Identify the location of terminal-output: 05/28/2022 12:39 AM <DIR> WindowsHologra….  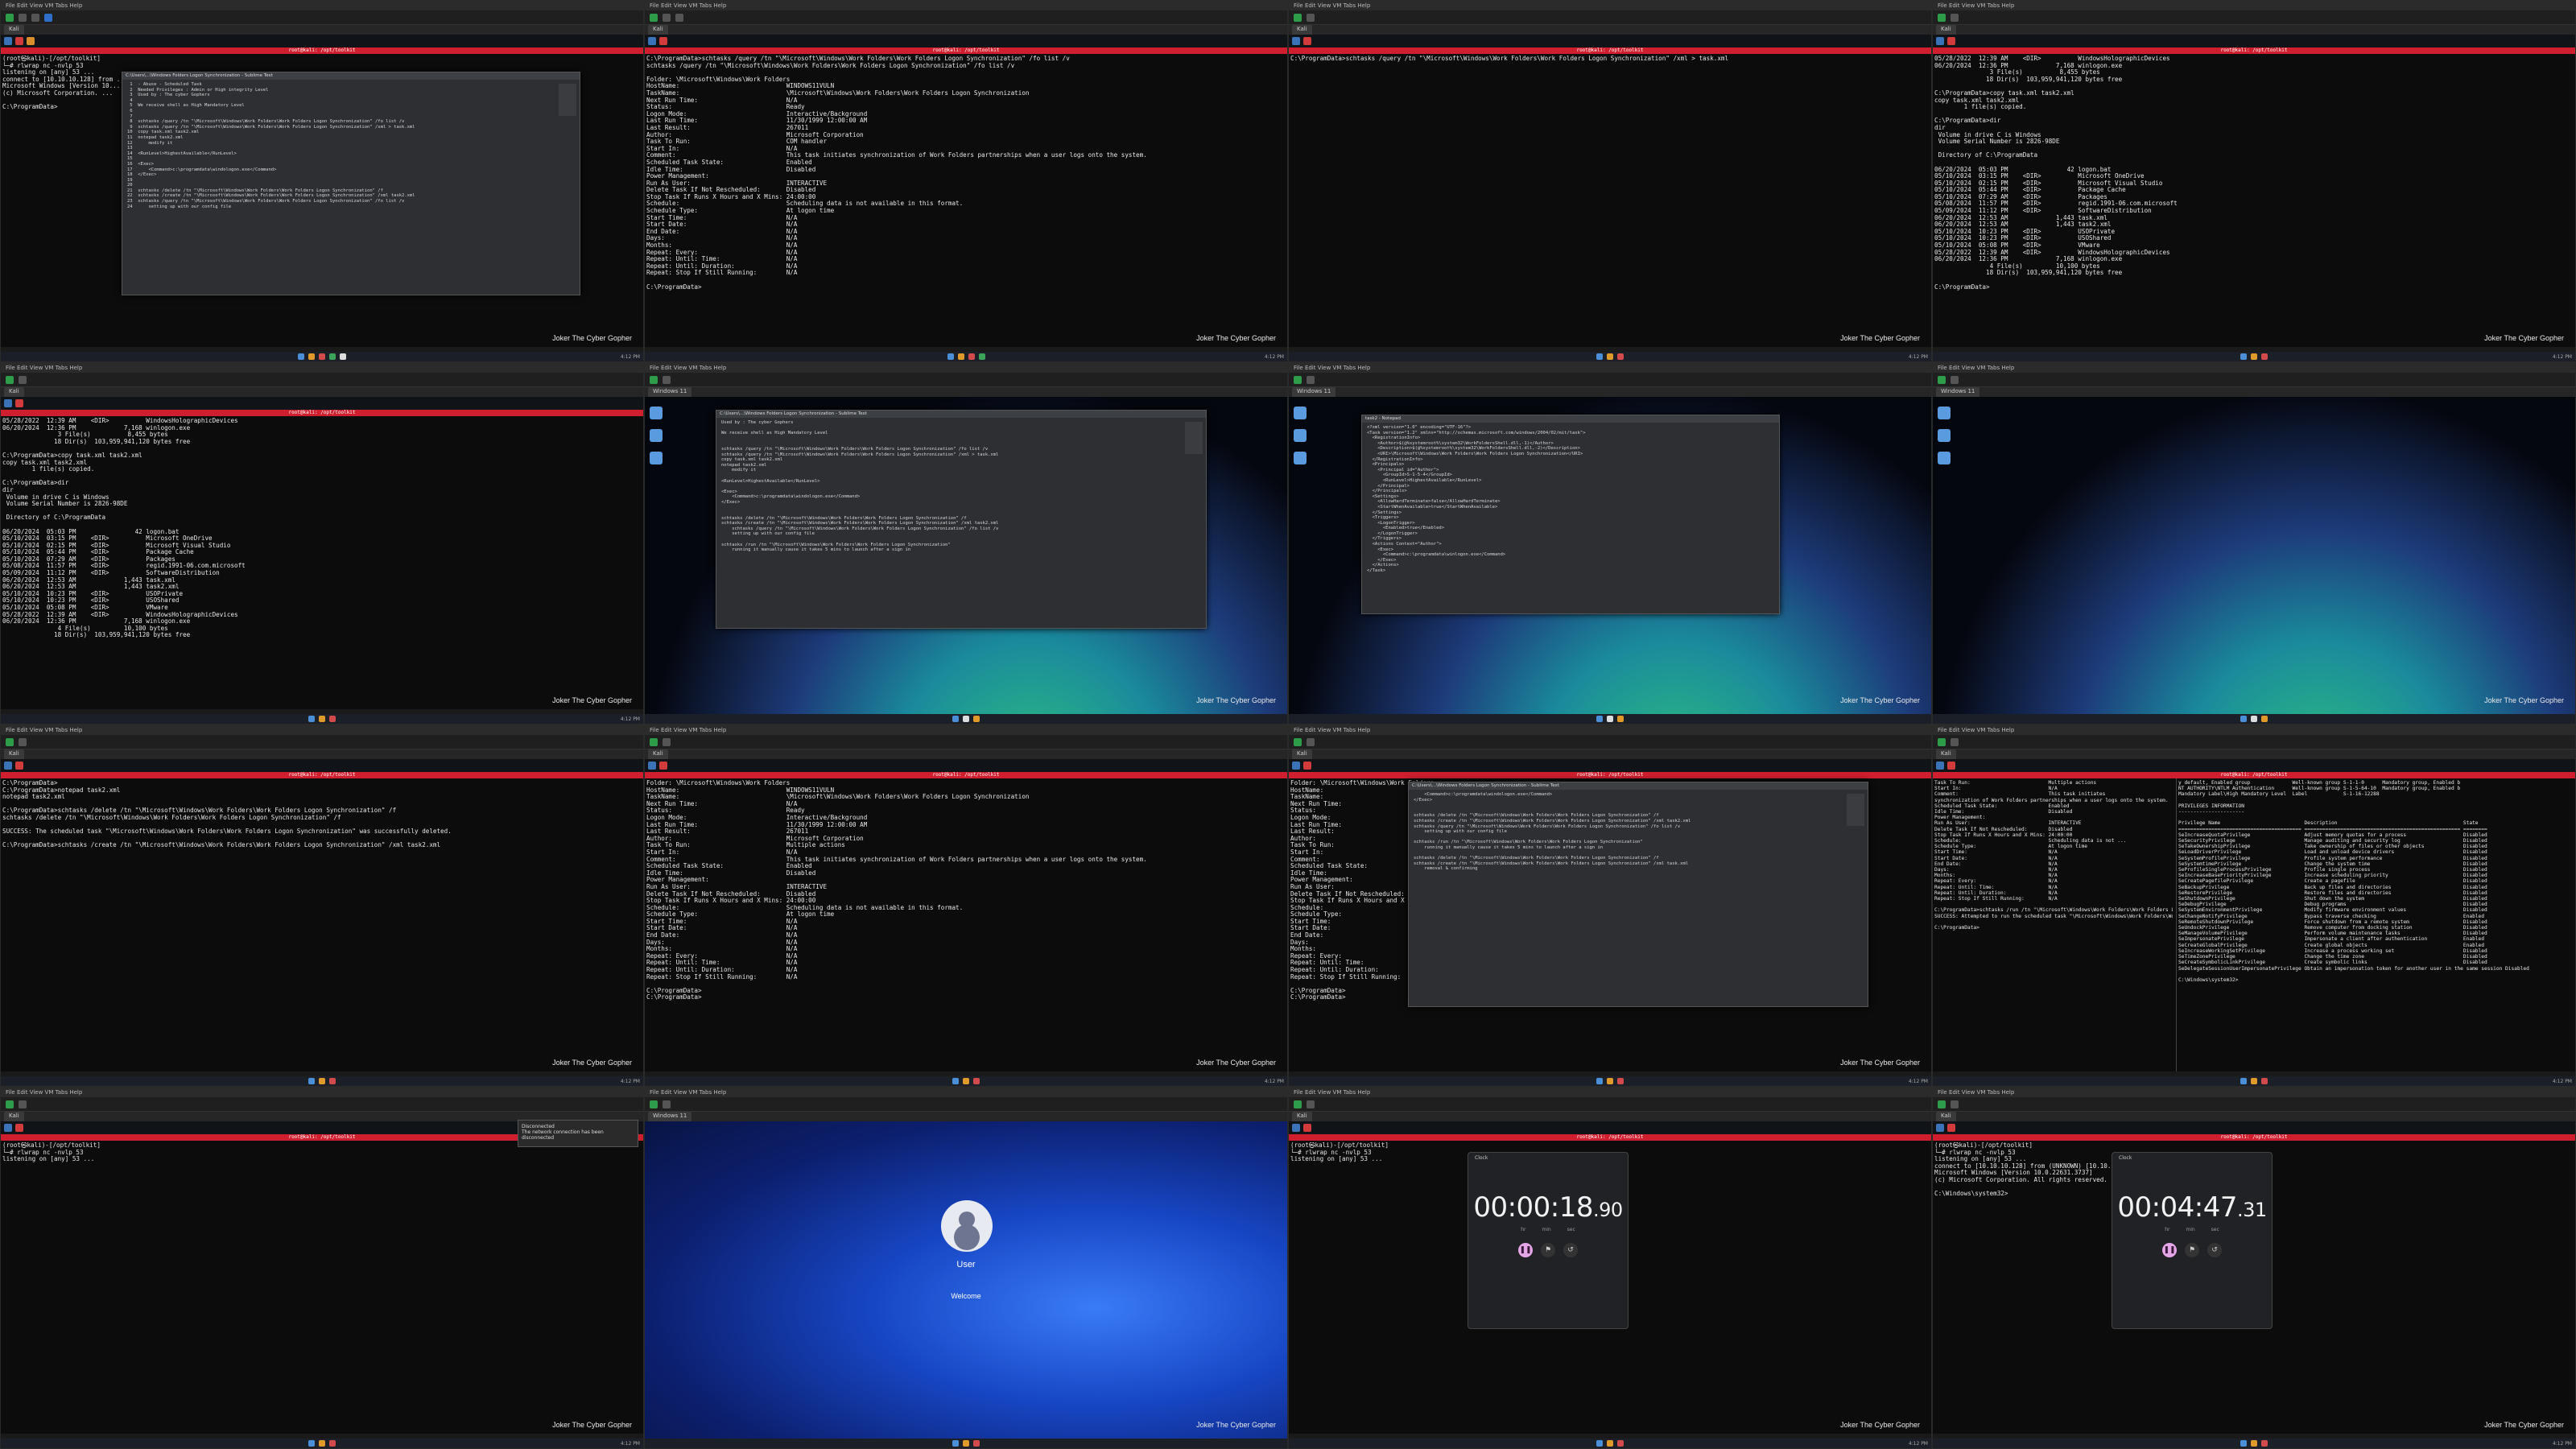
(322, 563).